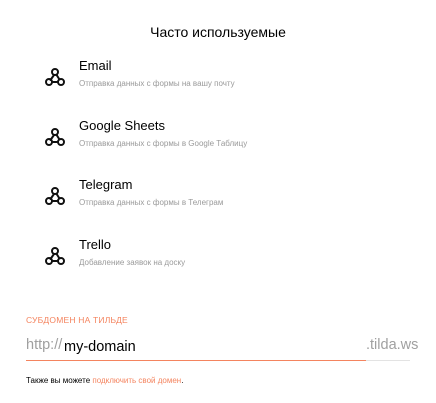  I want to click on subdomain-label: СУБДОМЕН НА ТИЛЬДЕ, so click(77, 320).